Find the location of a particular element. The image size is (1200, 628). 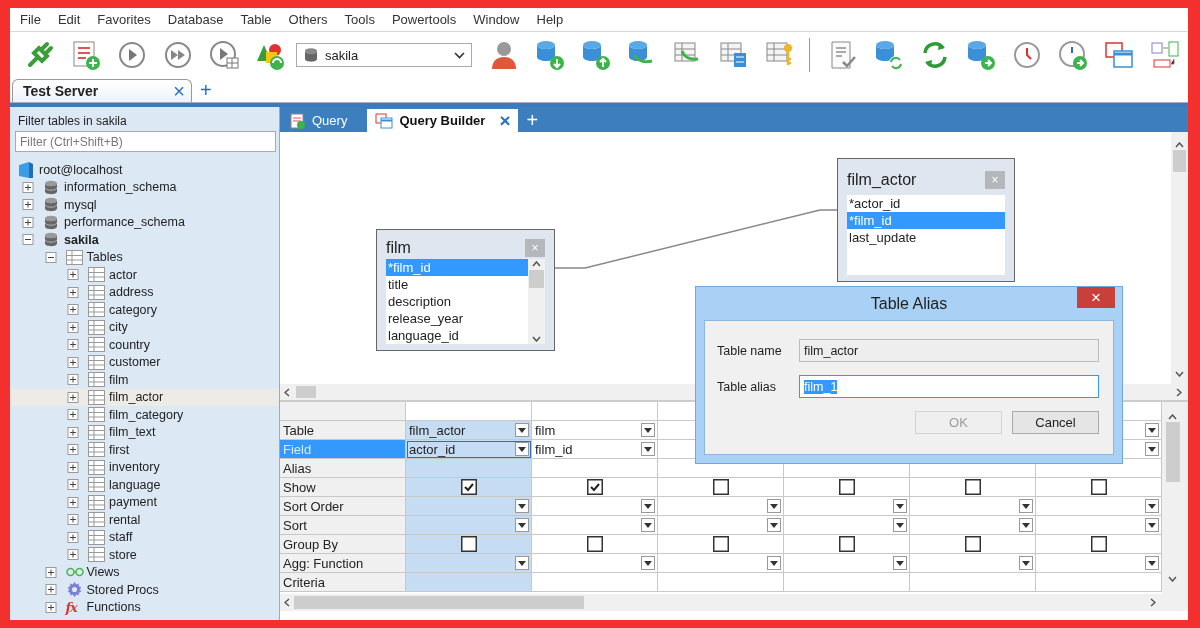

item-label: first is located at coordinates (119, 449).